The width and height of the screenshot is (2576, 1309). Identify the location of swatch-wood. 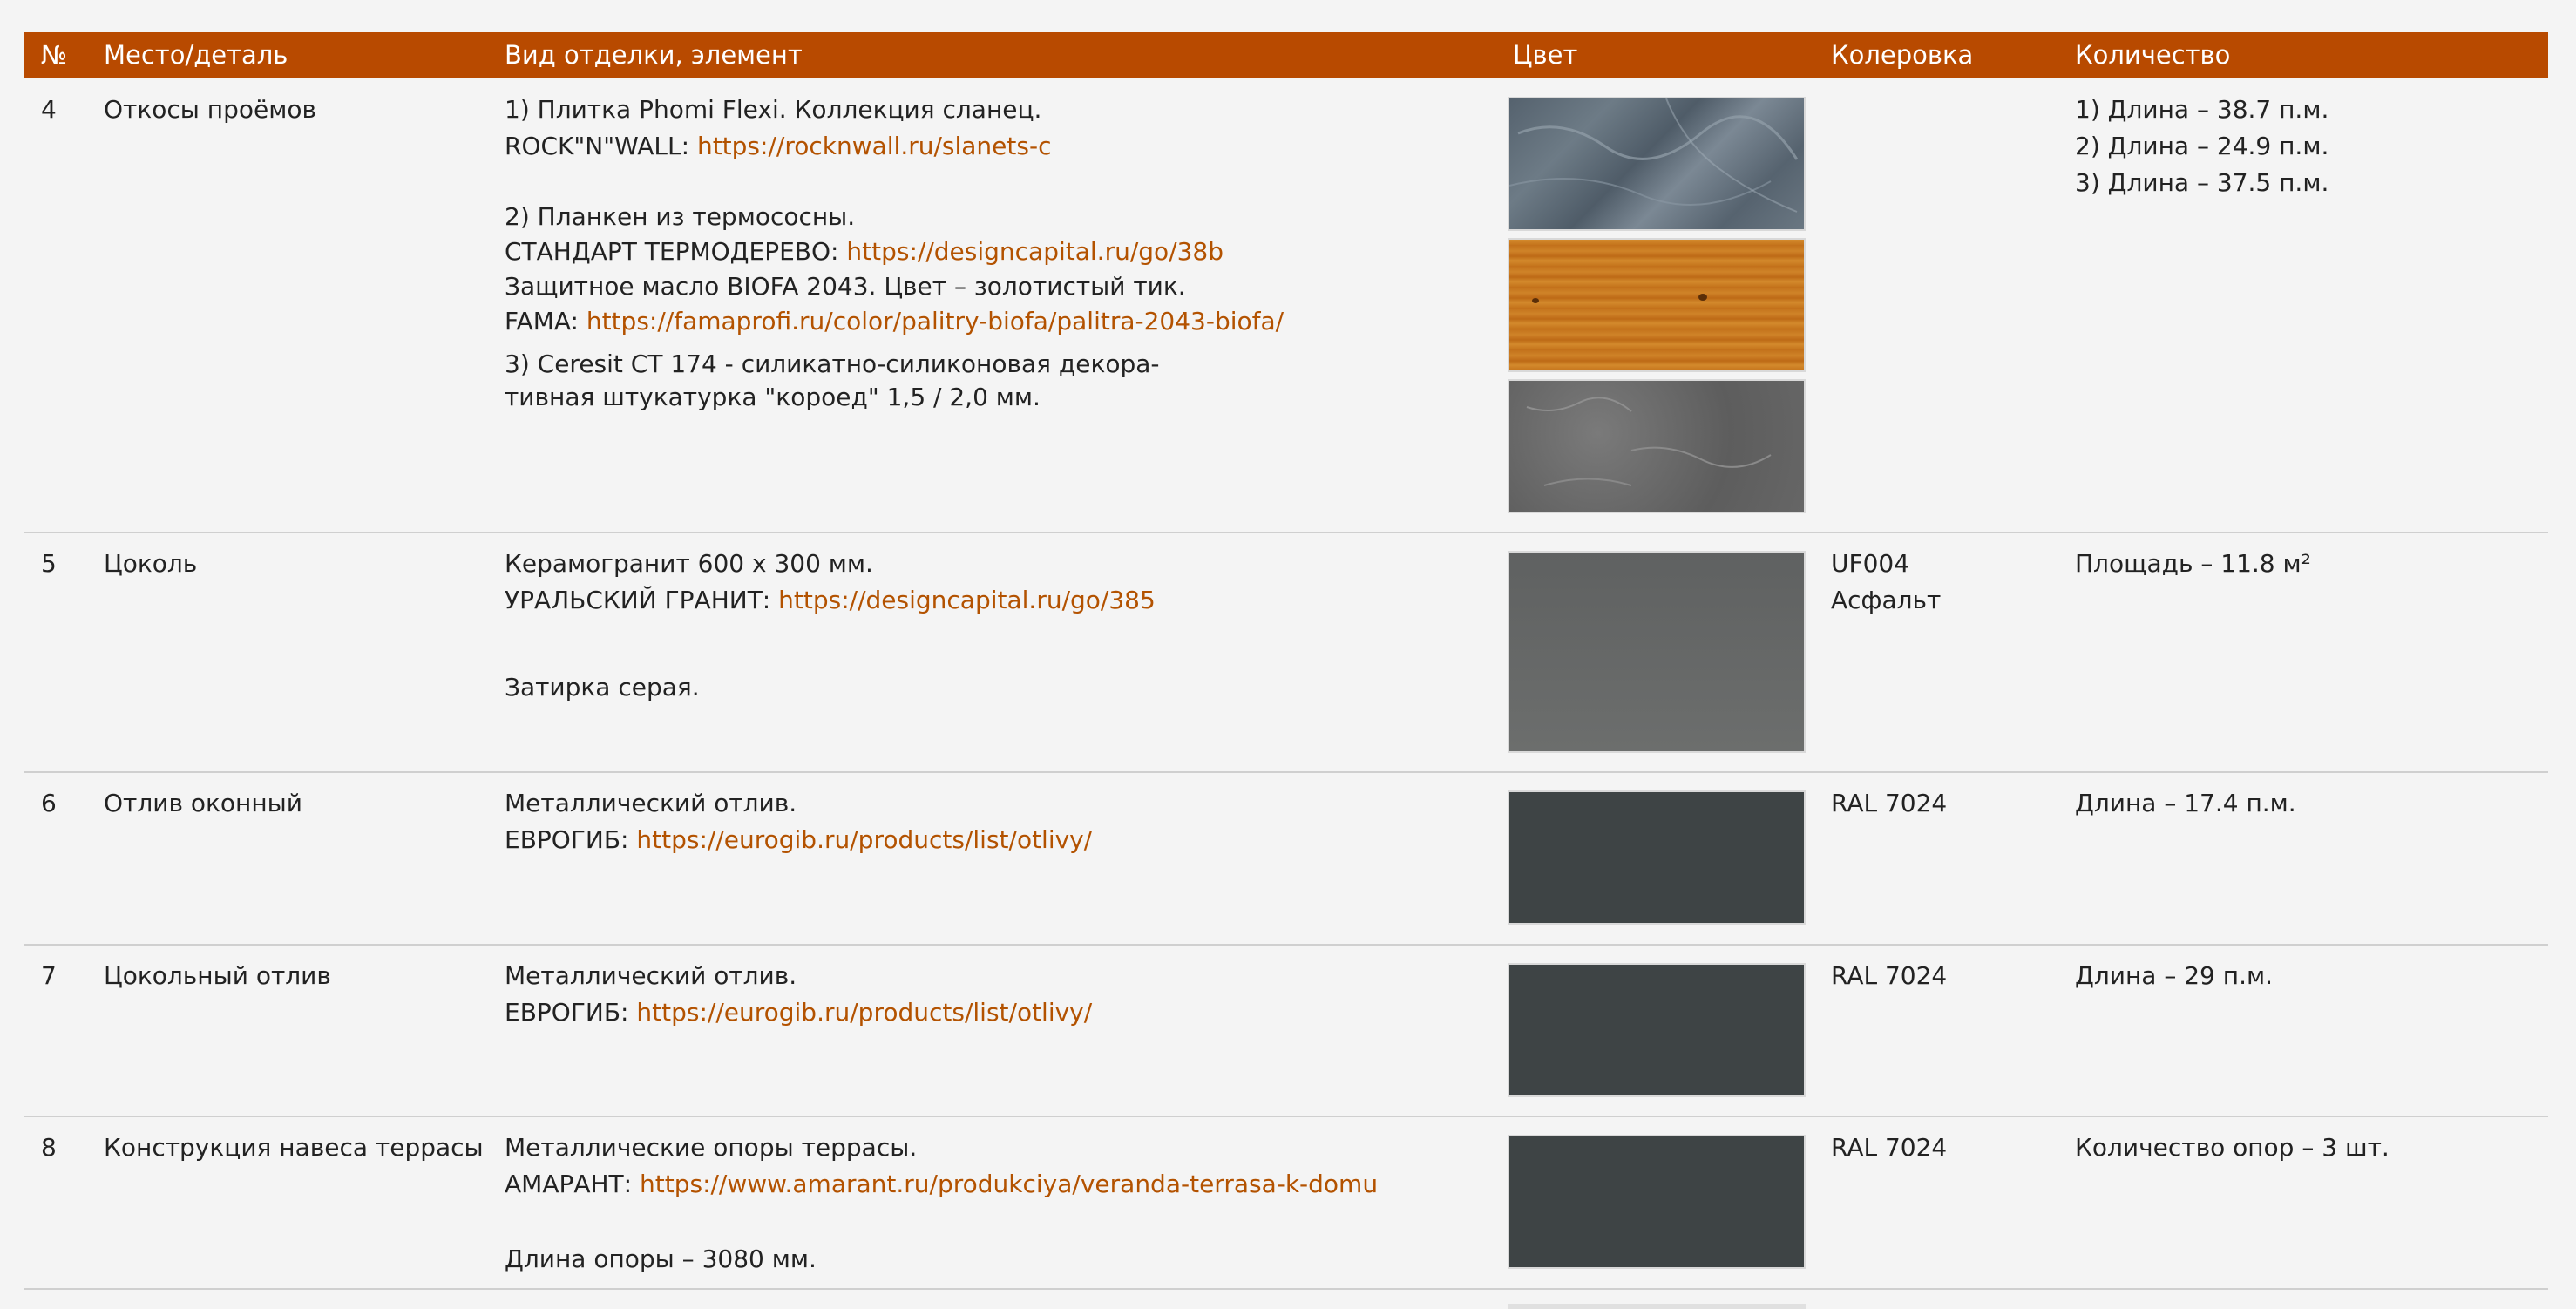
(1657, 305).